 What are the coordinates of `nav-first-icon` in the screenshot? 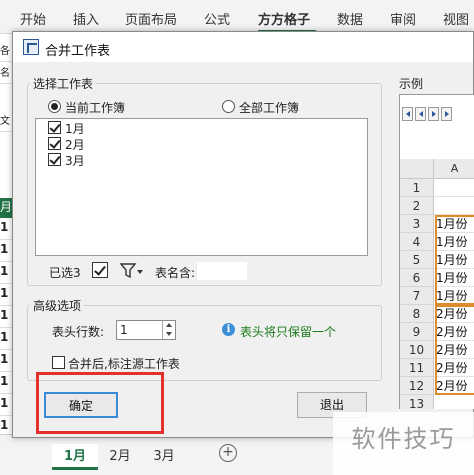 It's located at (407, 114).